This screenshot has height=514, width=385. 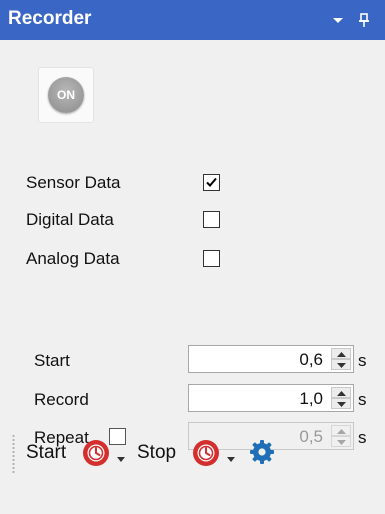 I want to click on sensor-data-label: Sensor Data, so click(x=73, y=182).